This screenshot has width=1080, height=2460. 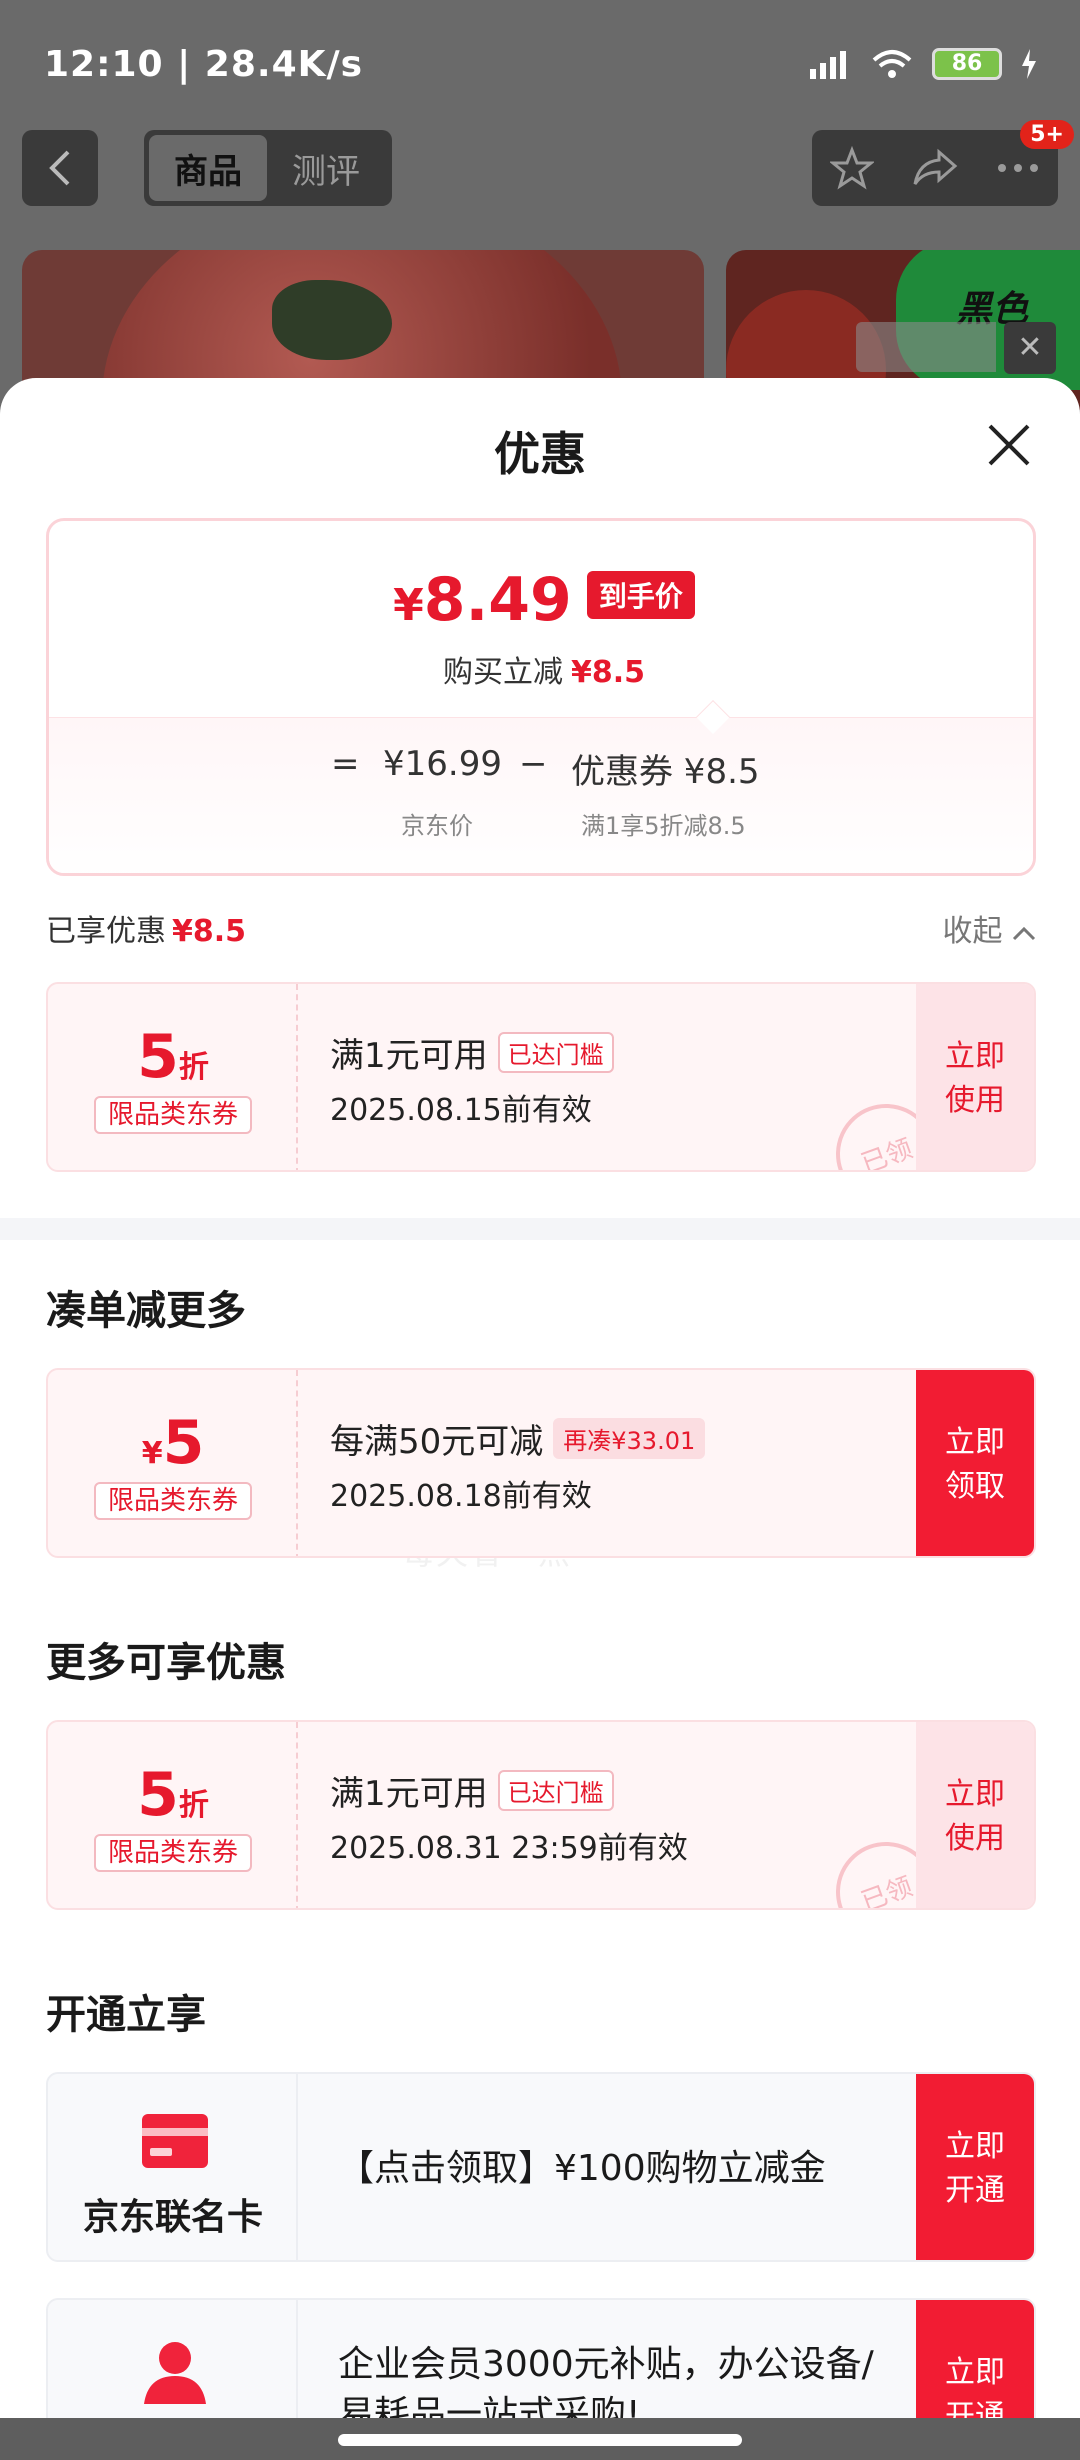 I want to click on coupon-deduction: 优惠券 ¥8.5, so click(x=665, y=772).